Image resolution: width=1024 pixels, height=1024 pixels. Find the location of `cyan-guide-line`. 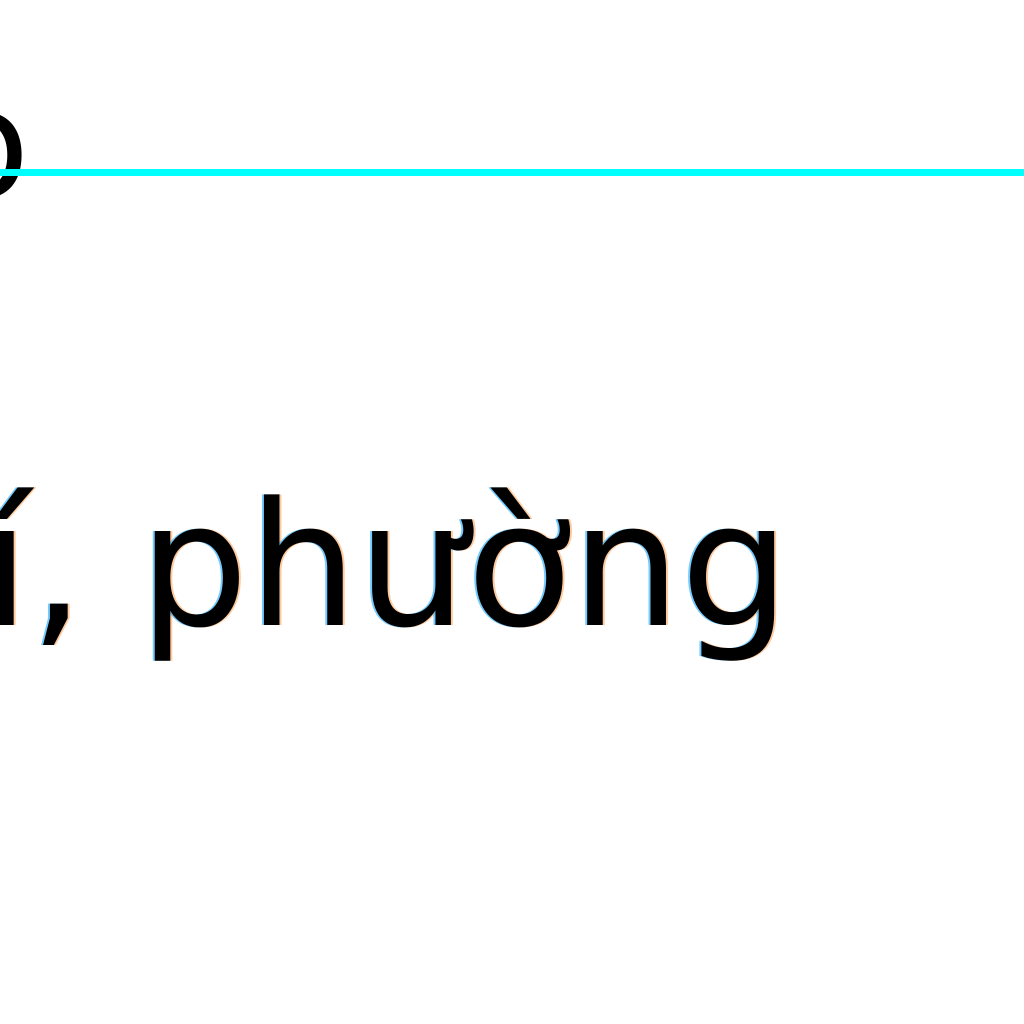

cyan-guide-line is located at coordinates (512, 172).